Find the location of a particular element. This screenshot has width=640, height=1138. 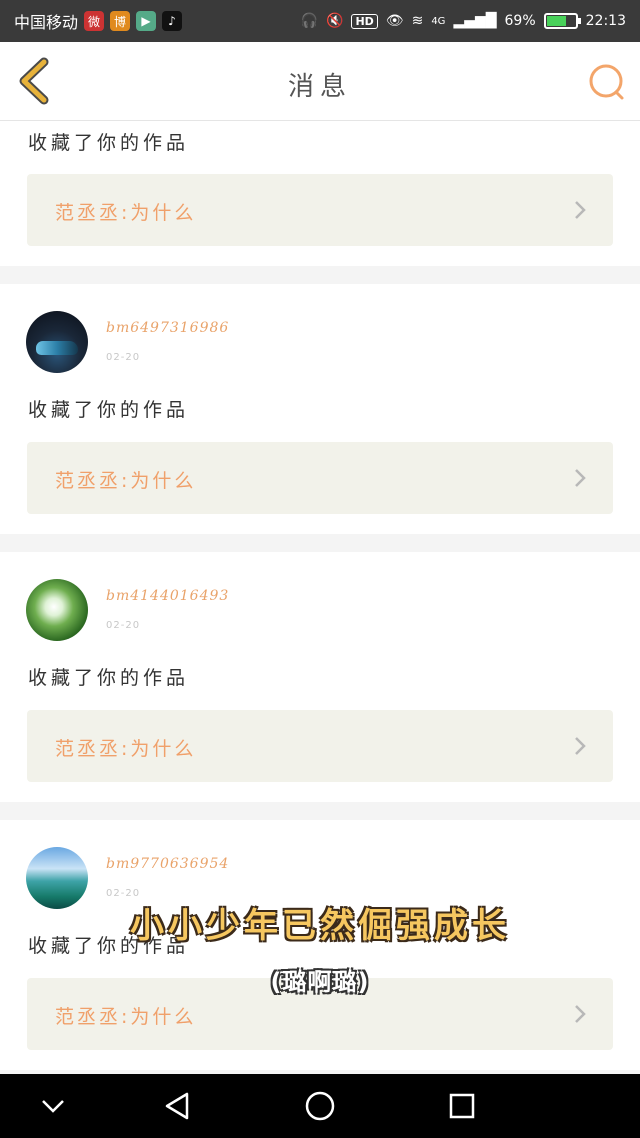

system-nav-bar is located at coordinates (320, 1106).